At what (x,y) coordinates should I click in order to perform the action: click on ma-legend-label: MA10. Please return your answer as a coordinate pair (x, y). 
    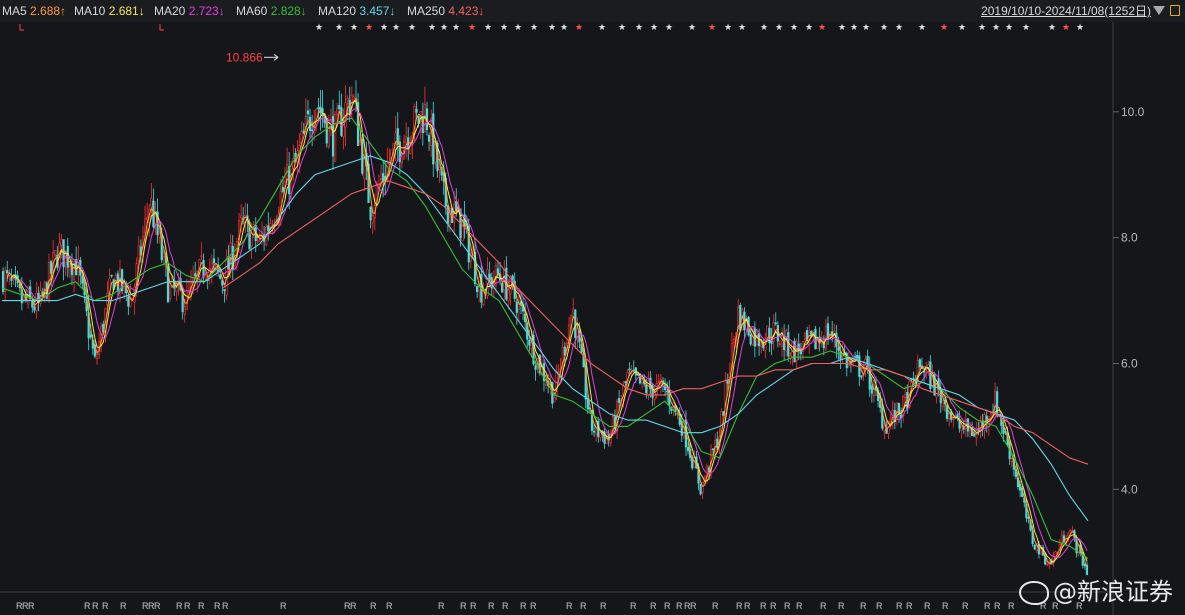
    Looking at the image, I should click on (91, 11).